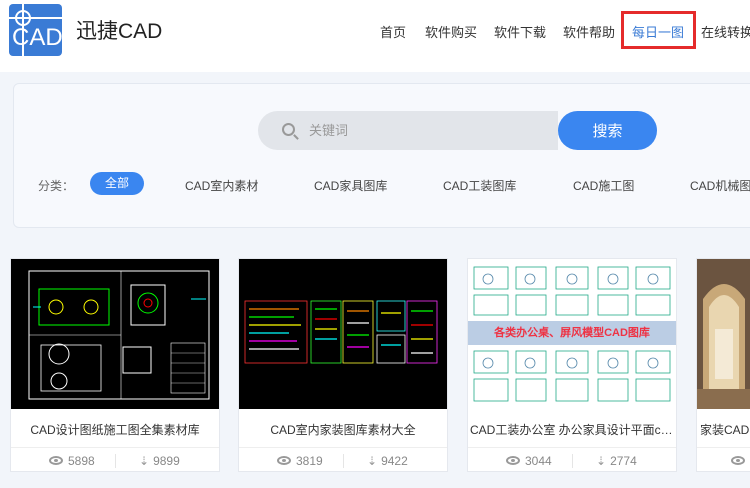 This screenshot has width=750, height=488. I want to click on download-count-value: 9899, so click(166, 461).